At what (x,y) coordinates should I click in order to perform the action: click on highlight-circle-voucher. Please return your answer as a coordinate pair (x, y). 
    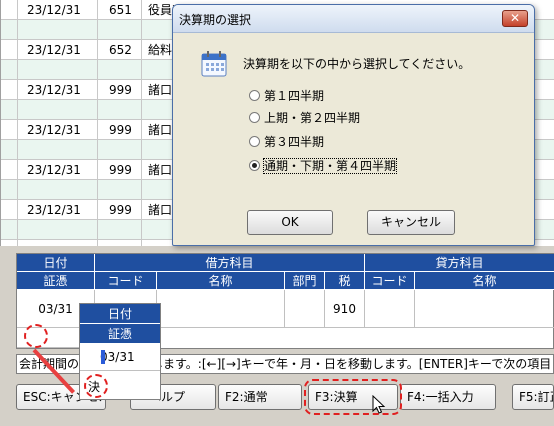
    Looking at the image, I should click on (36, 336).